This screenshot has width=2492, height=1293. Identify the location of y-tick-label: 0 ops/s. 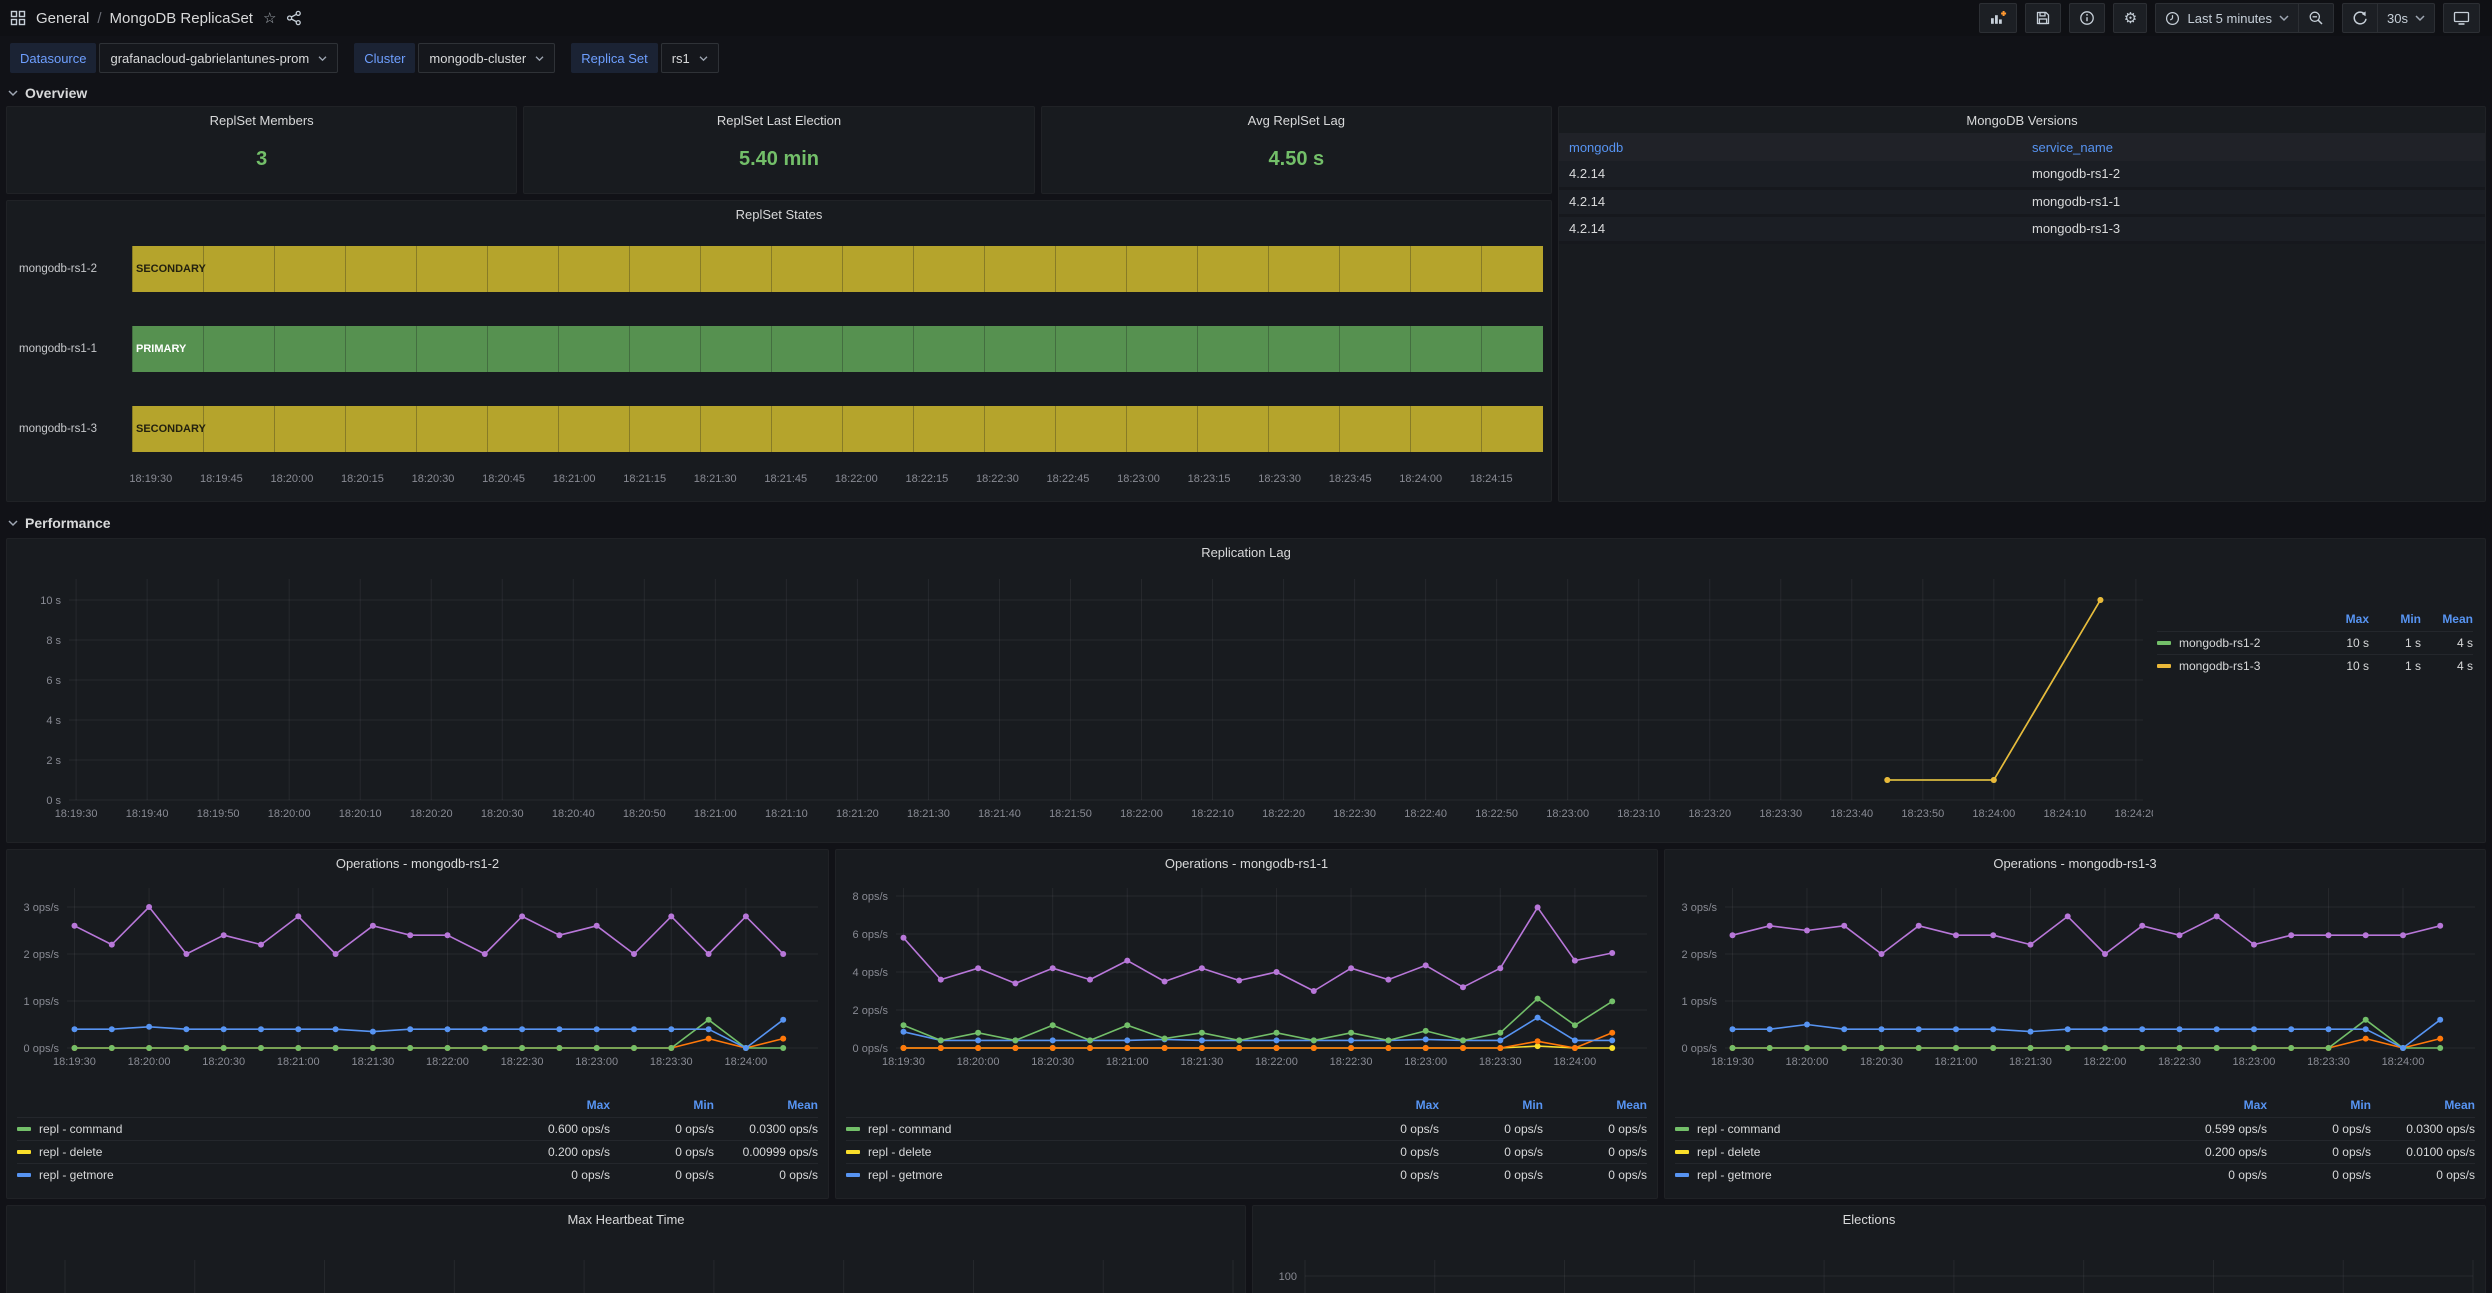
(871, 1049).